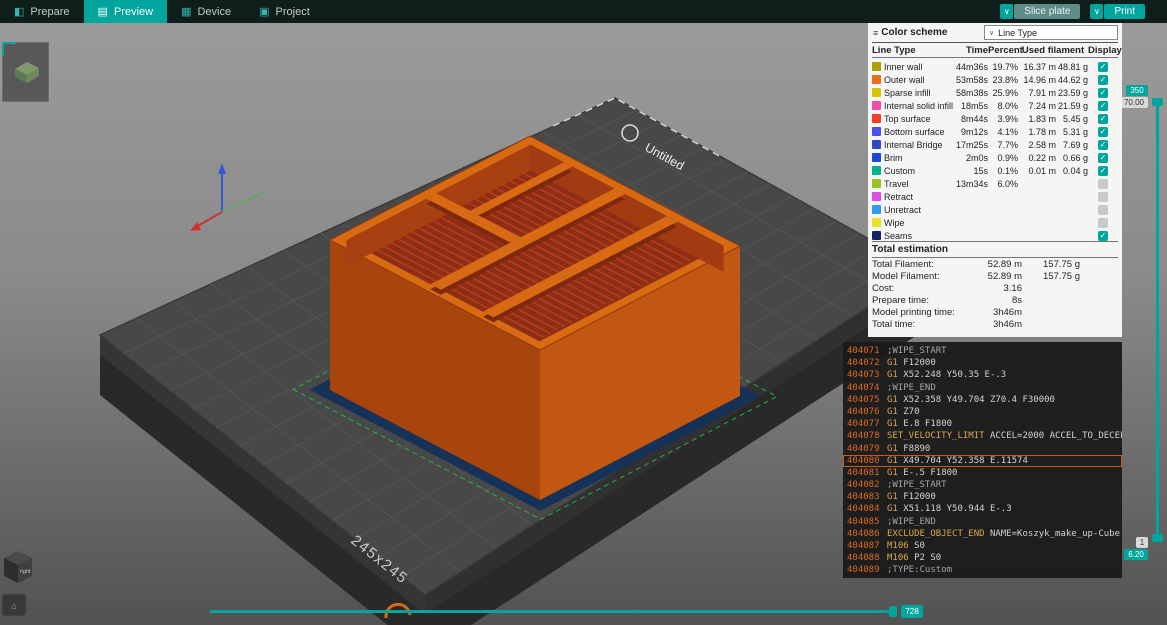 The width and height of the screenshot is (1167, 625). What do you see at coordinates (894, 50) in the screenshot?
I see `col-line-type: Line Type` at bounding box center [894, 50].